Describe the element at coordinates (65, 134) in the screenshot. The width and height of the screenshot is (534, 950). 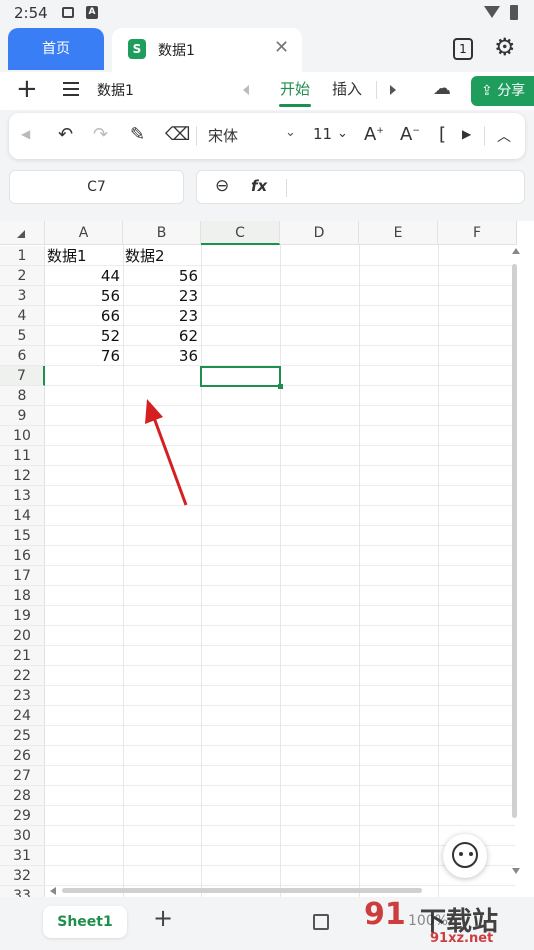
I see `undo-icon: ↶` at that location.